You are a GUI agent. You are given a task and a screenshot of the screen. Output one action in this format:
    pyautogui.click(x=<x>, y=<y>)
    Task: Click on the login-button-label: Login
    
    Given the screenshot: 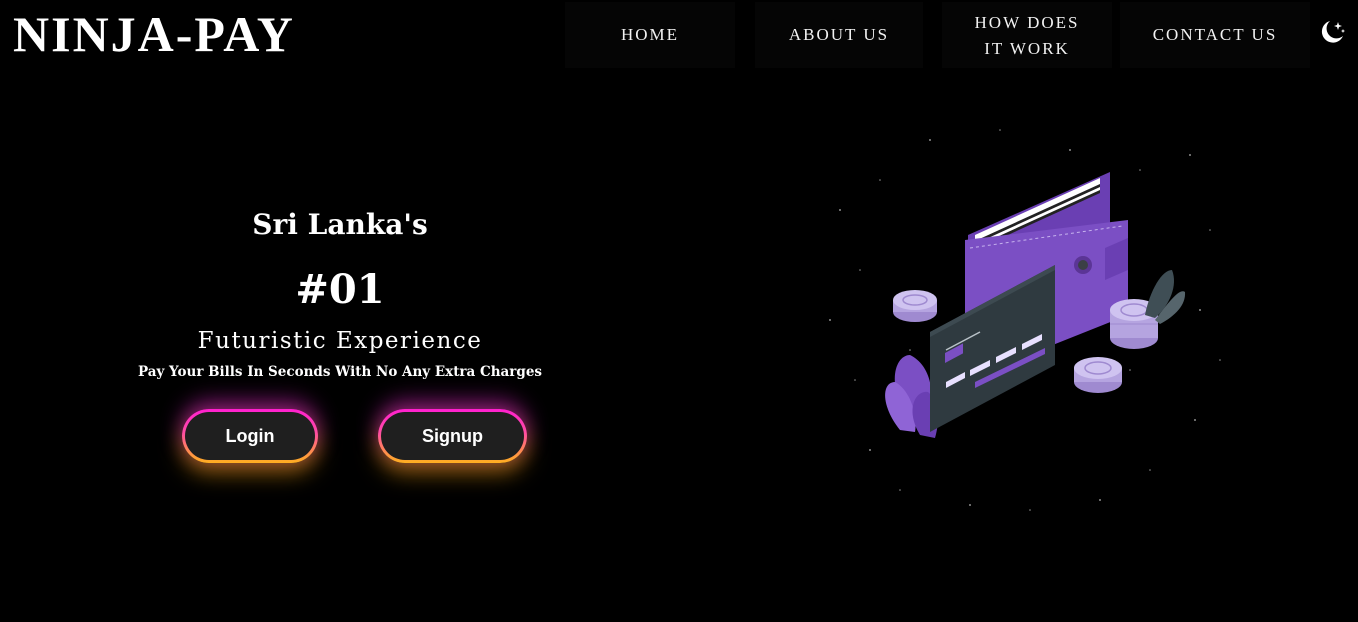 What is the action you would take?
    pyautogui.click(x=250, y=436)
    